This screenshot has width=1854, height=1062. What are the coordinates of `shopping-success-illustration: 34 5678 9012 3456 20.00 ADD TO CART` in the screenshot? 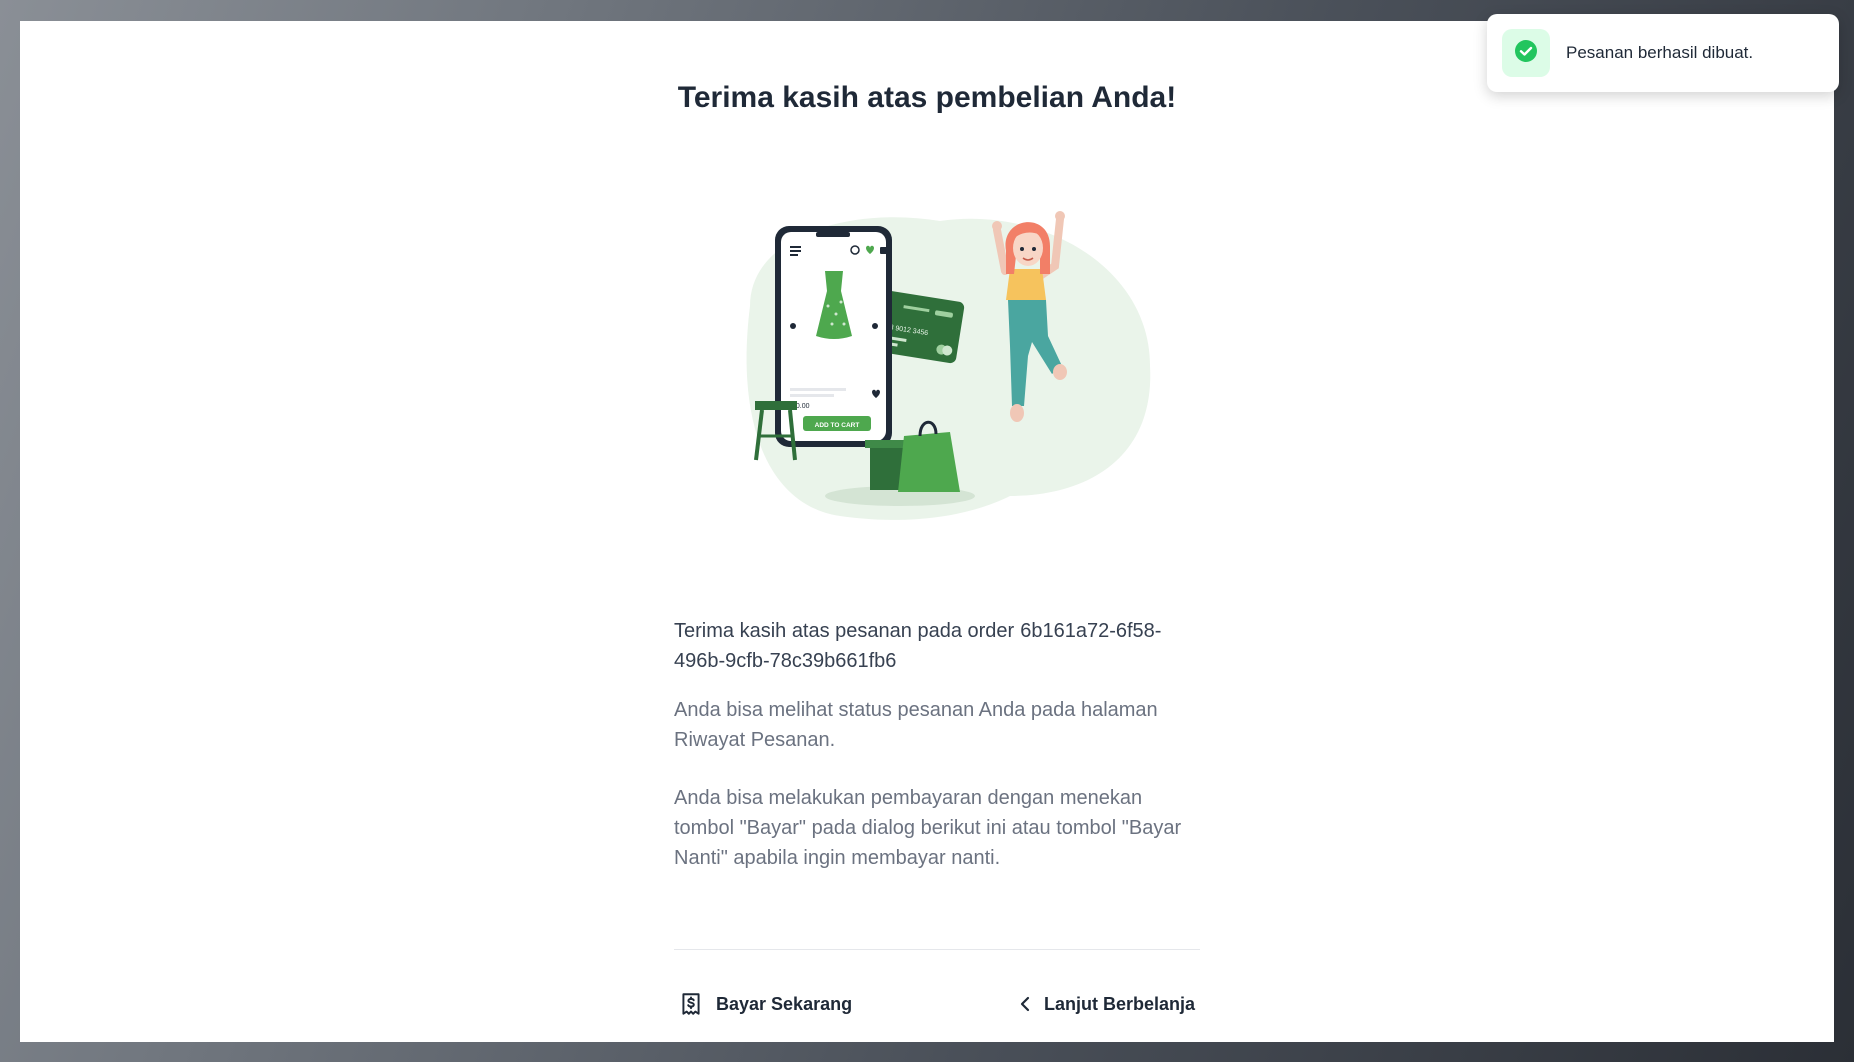 It's located at (948, 365).